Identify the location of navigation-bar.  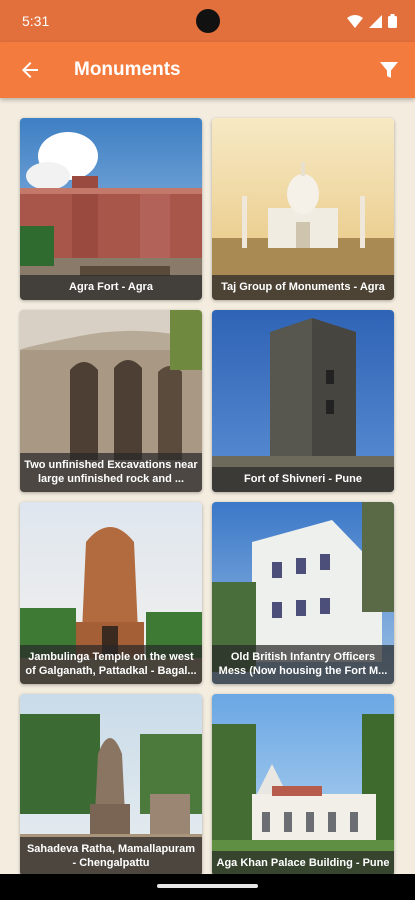
(207, 887).